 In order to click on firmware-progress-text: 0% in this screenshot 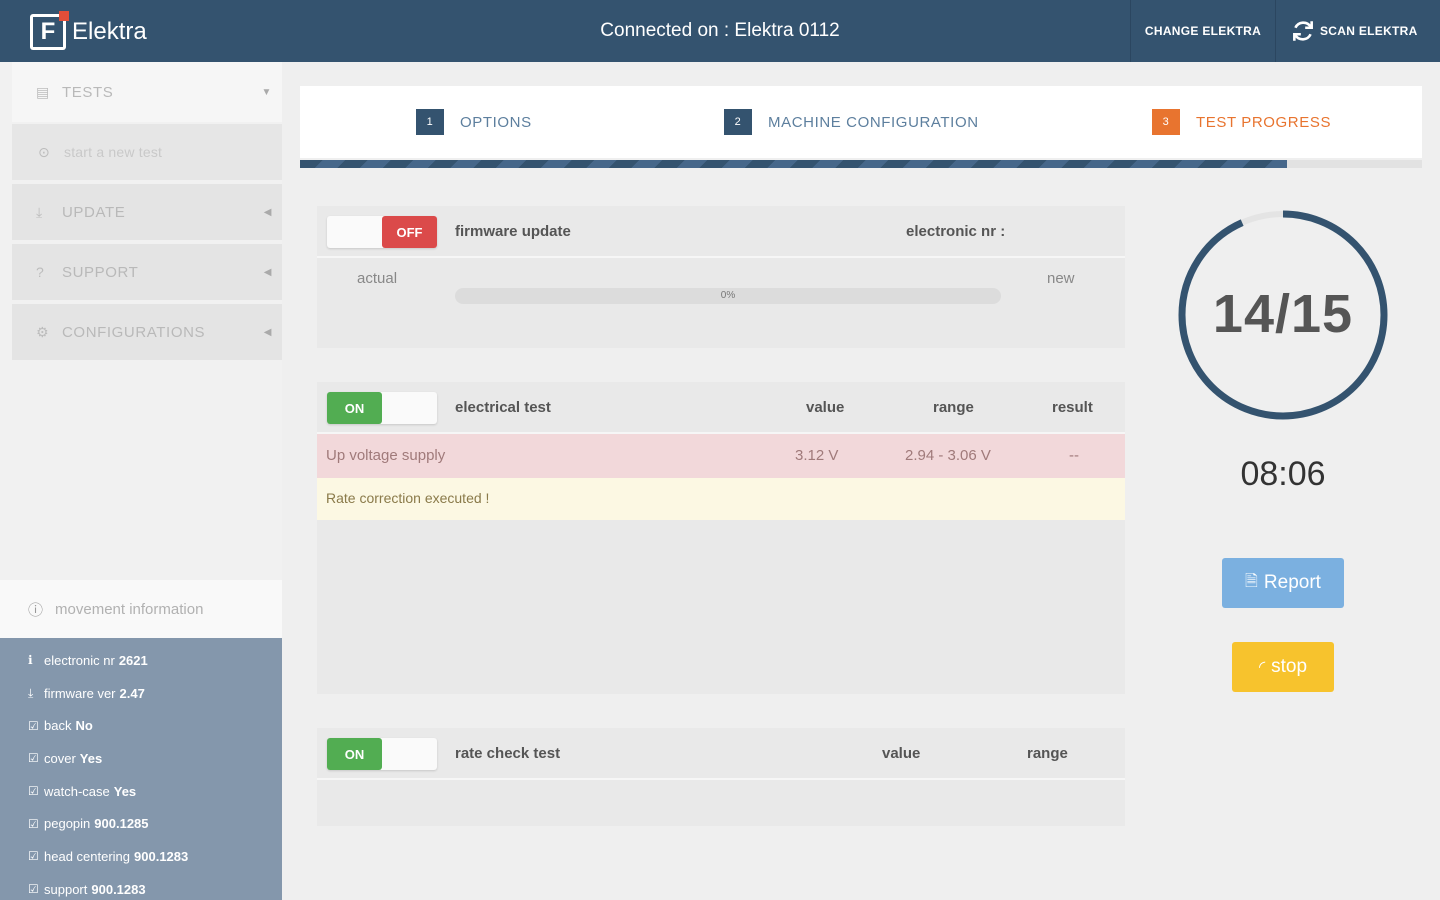, I will do `click(728, 295)`.